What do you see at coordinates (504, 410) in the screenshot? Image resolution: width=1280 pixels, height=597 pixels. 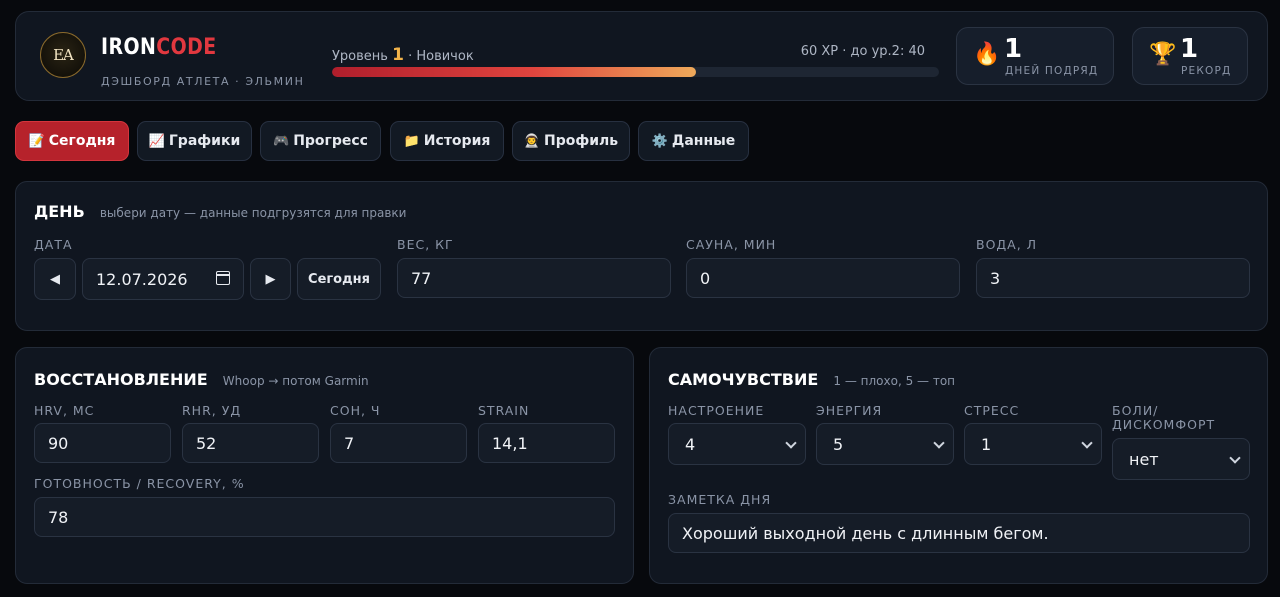 I see `strain-label: STRAIN` at bounding box center [504, 410].